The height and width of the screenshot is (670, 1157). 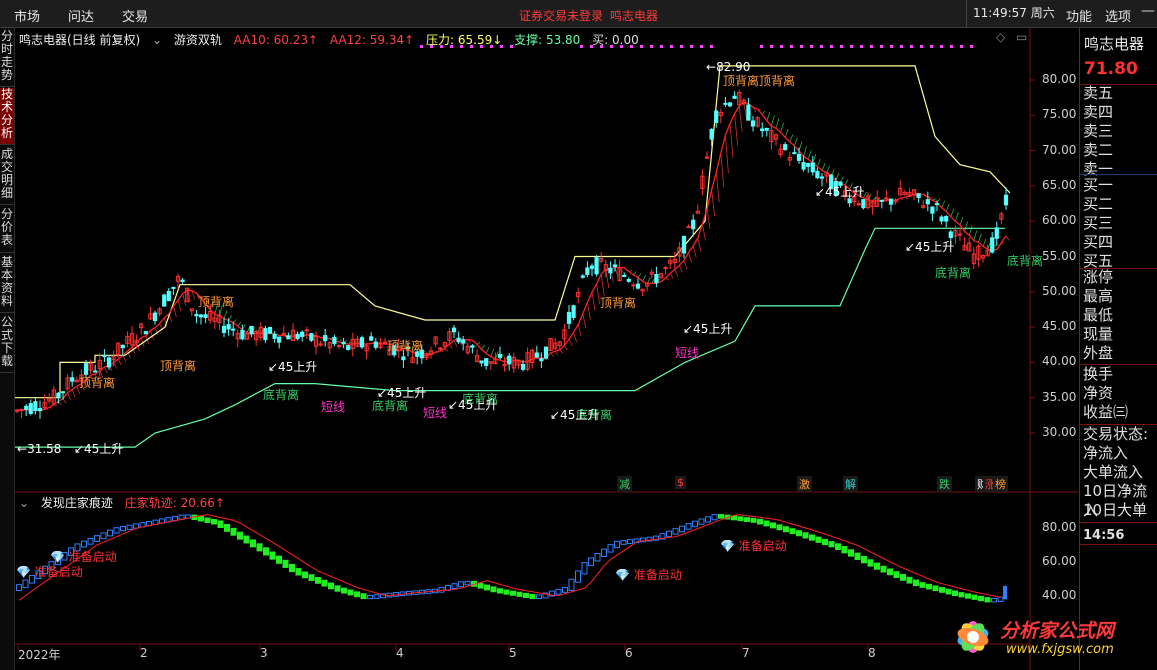 What do you see at coordinates (1000, 37) in the screenshot?
I see `diamond-icon: ◇` at bounding box center [1000, 37].